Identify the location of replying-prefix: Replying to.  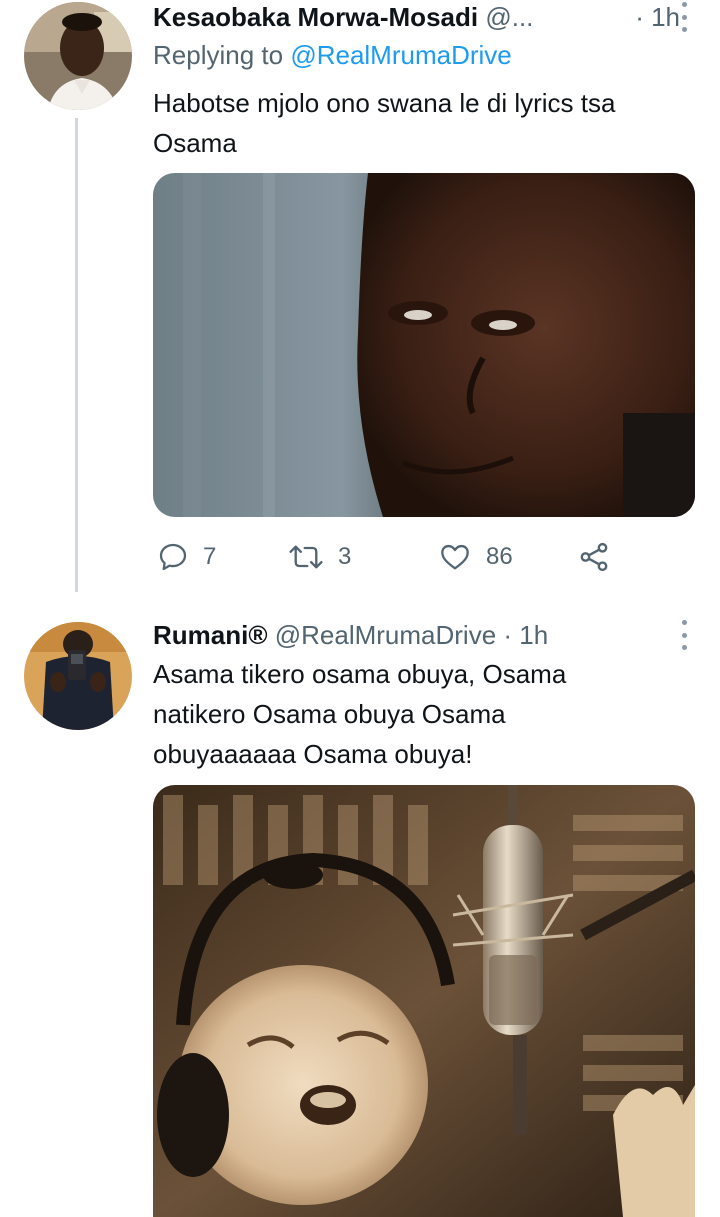
(218, 55).